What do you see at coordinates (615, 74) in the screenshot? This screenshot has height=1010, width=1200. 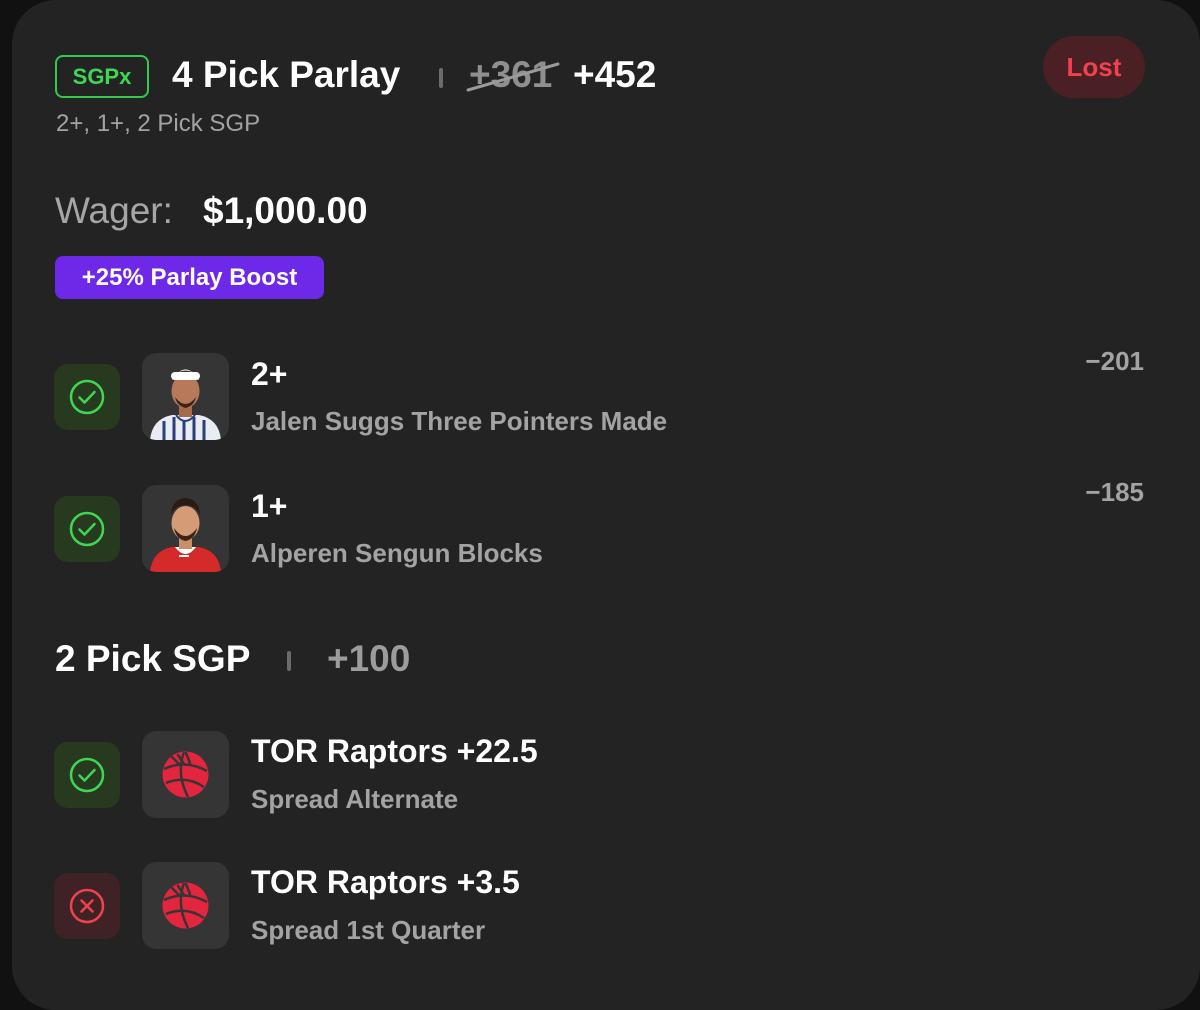 I see `boosted-odds: +452` at bounding box center [615, 74].